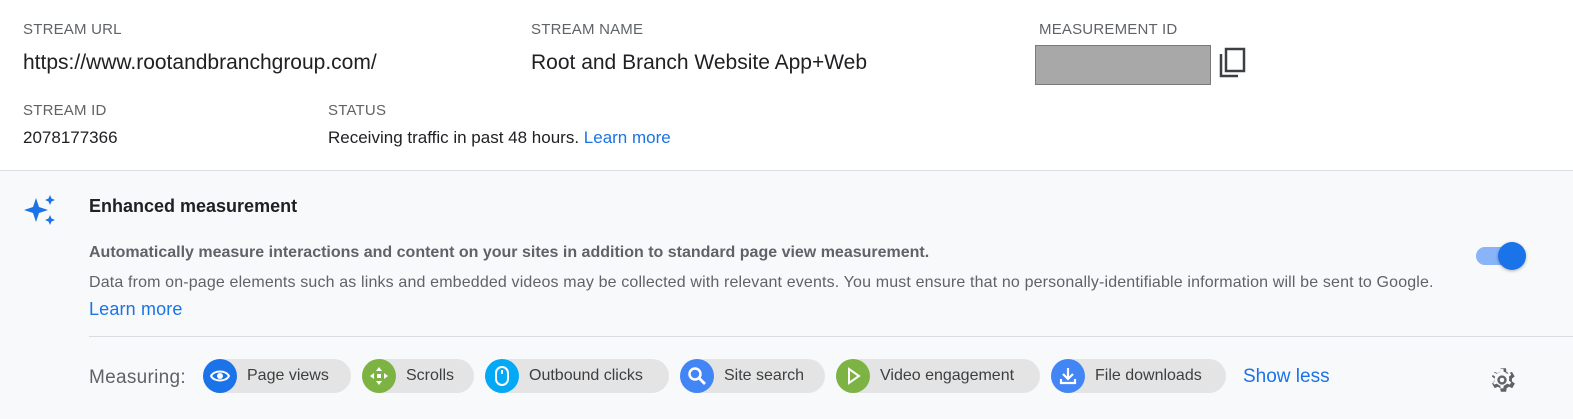  Describe the element at coordinates (430, 375) in the screenshot. I see `chip-label: Scrolls` at that location.